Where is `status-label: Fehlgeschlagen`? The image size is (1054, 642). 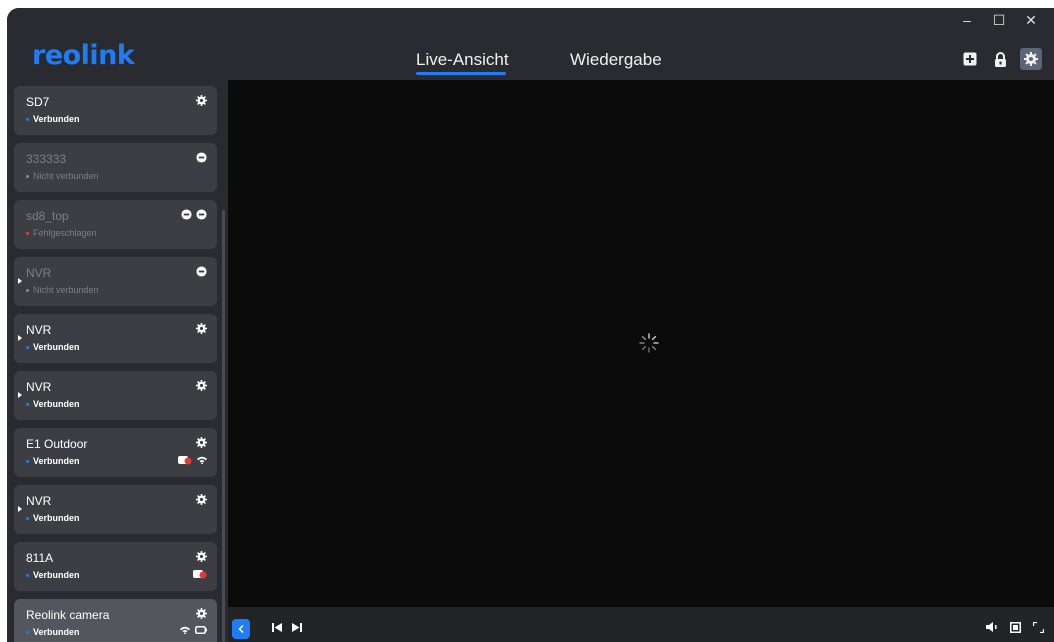
status-label: Fehlgeschlagen is located at coordinates (65, 233).